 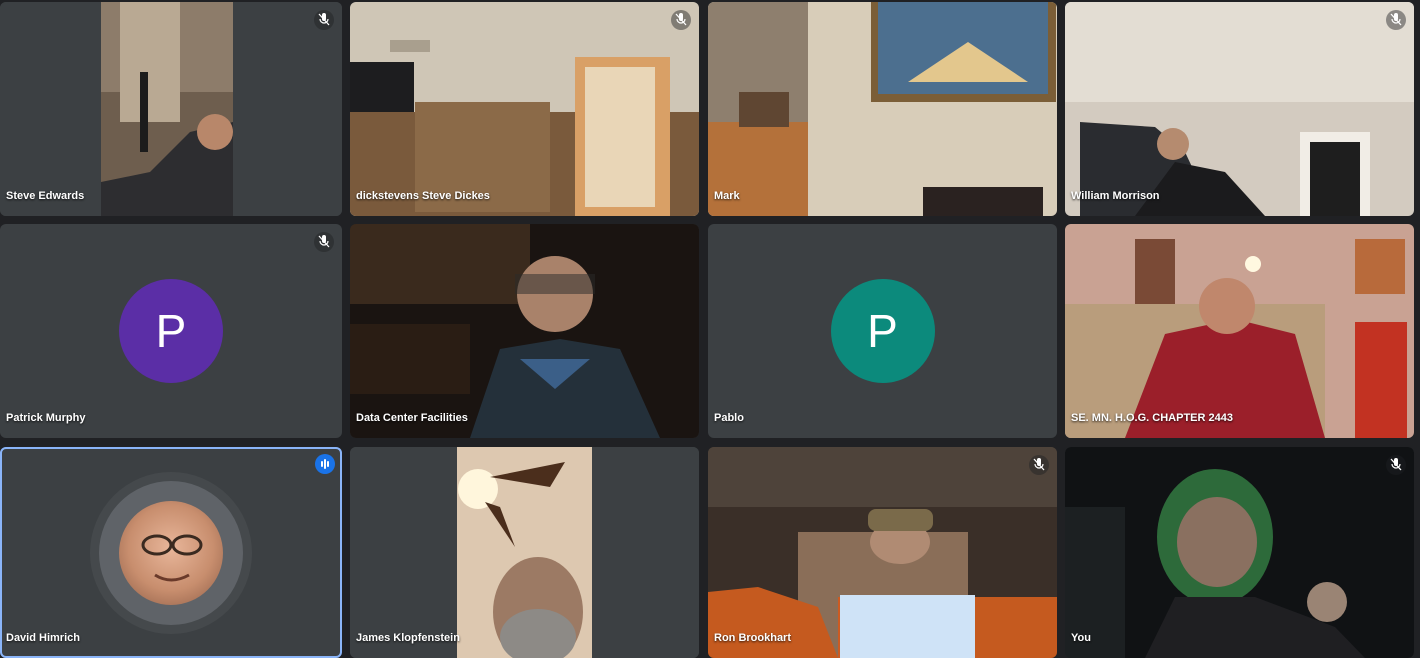 I want to click on profile-photo, so click(x=171, y=552).